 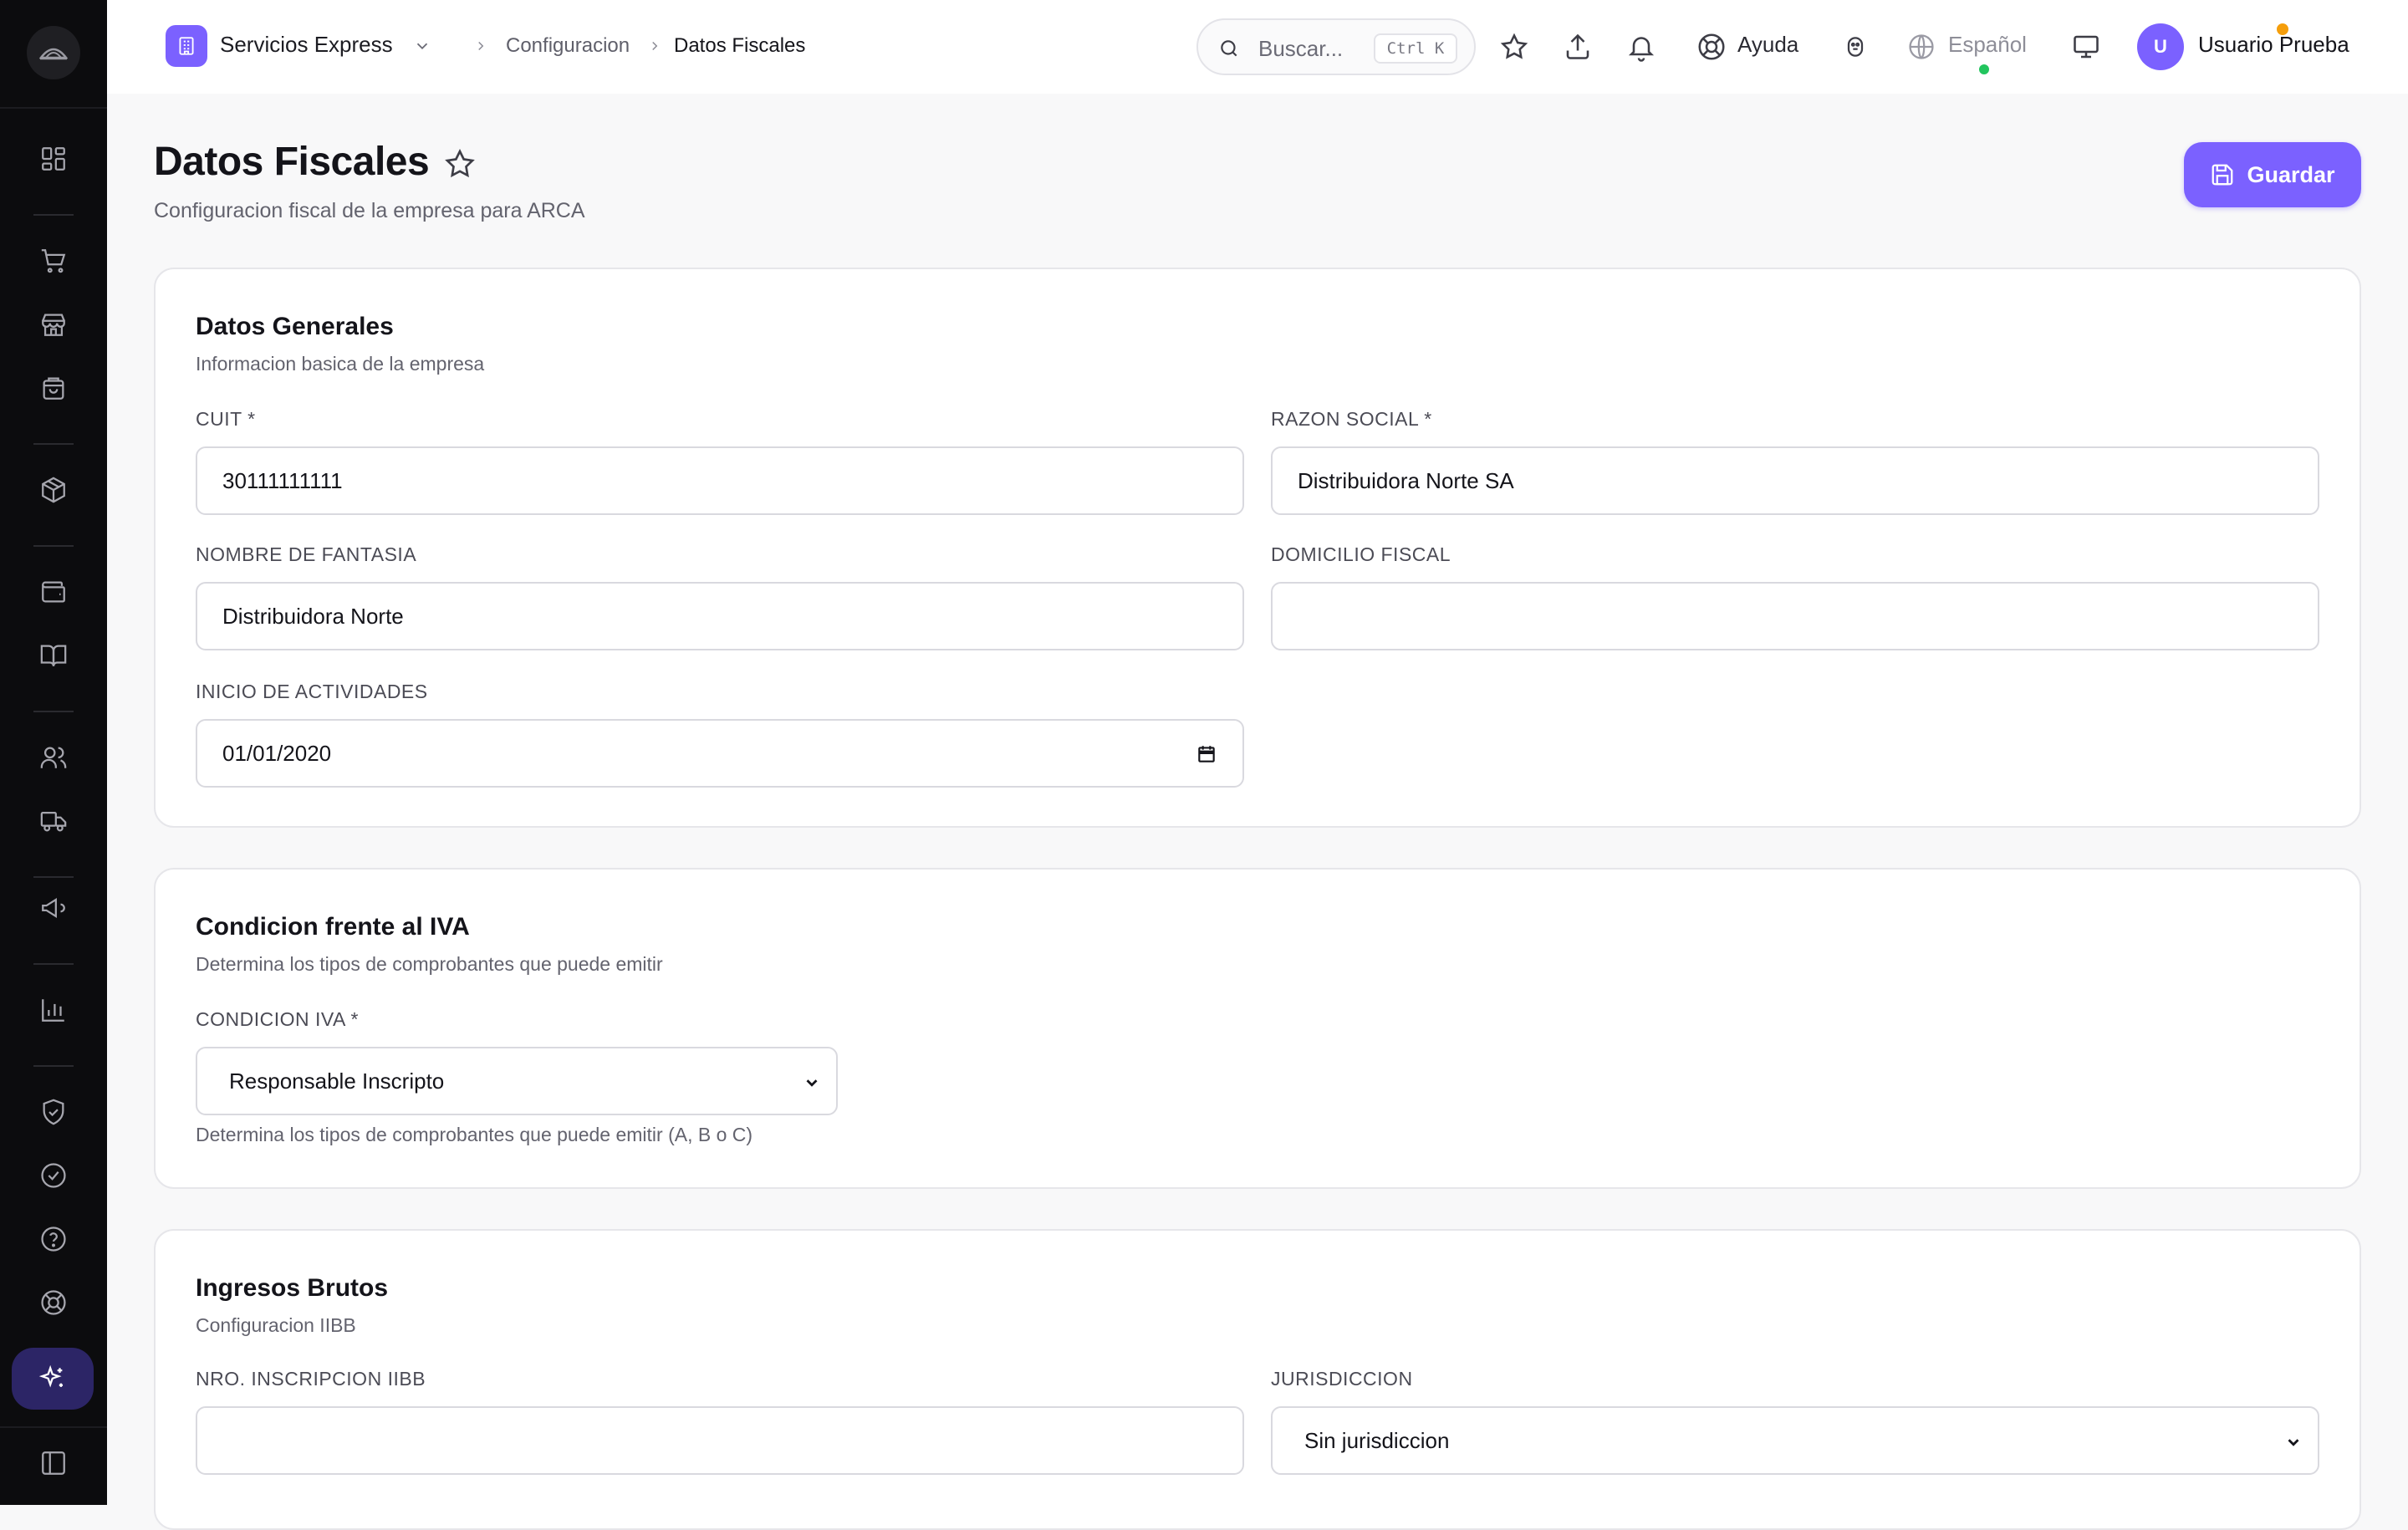 What do you see at coordinates (1361, 554) in the screenshot?
I see `domicilio-fiscal-label: DOMICILIO FISCAL` at bounding box center [1361, 554].